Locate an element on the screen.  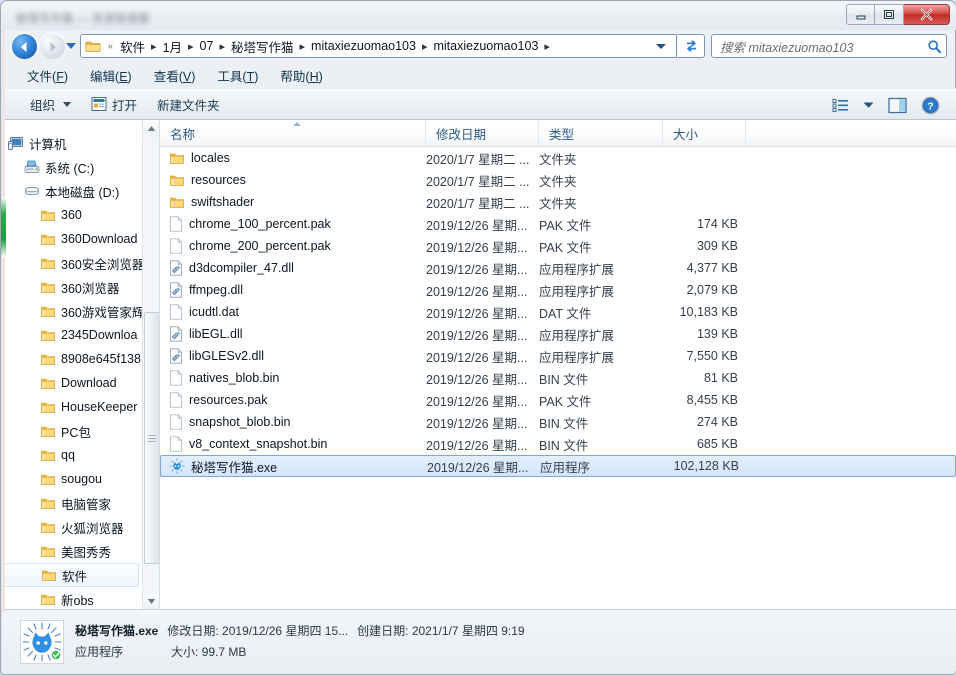
breadcrumb-item-0: 软件 is located at coordinates (132, 46).